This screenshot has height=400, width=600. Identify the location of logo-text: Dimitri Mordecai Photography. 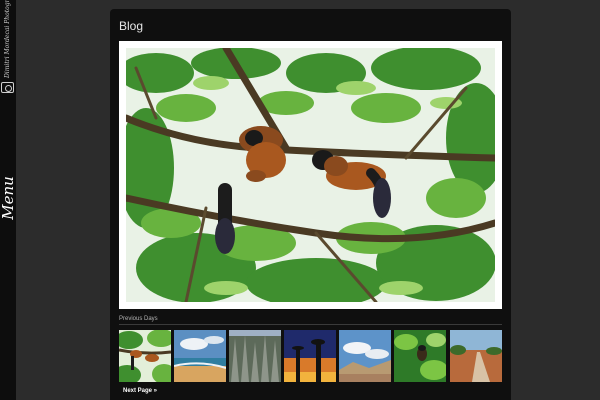
(7, 39).